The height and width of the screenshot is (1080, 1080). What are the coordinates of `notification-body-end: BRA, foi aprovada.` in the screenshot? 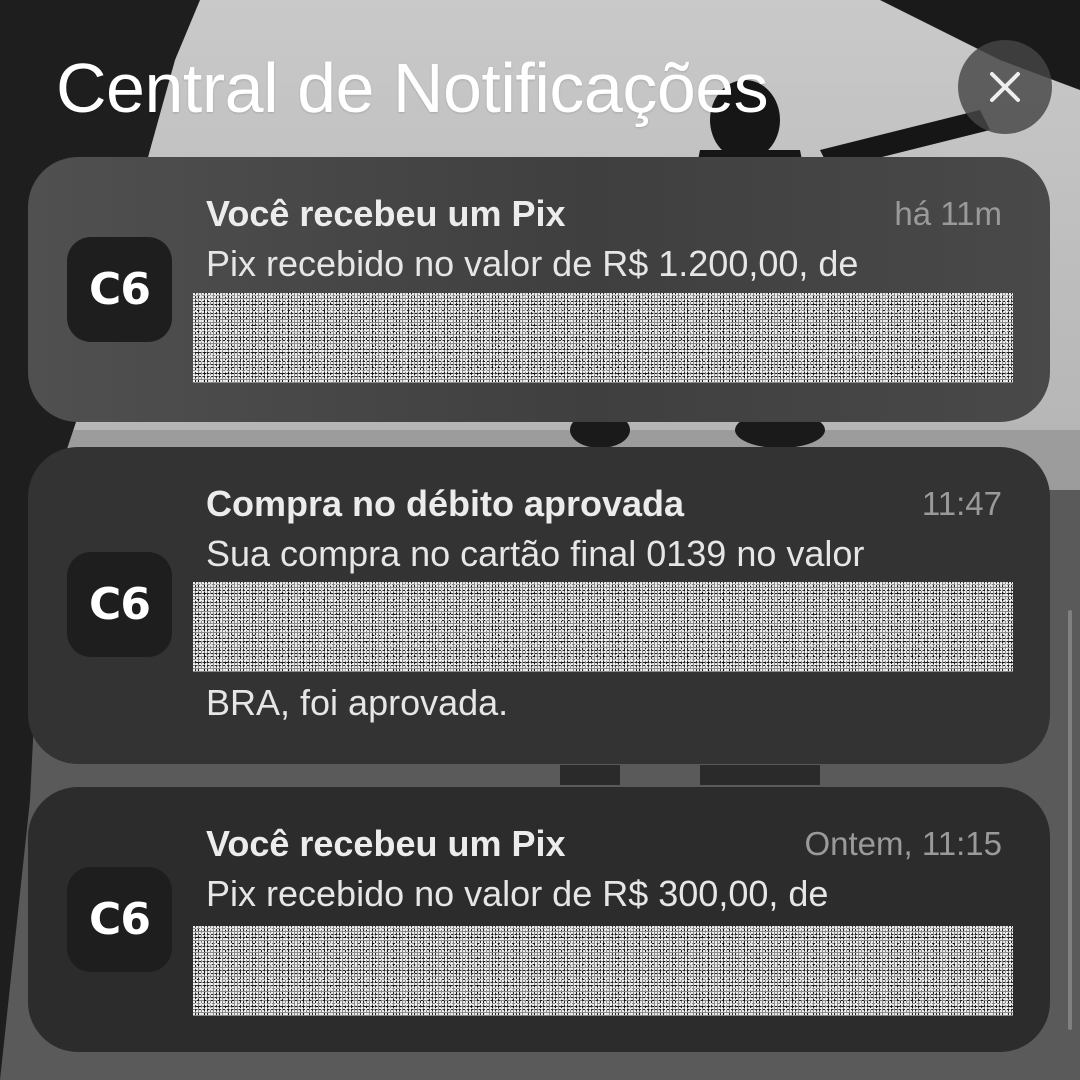 It's located at (357, 702).